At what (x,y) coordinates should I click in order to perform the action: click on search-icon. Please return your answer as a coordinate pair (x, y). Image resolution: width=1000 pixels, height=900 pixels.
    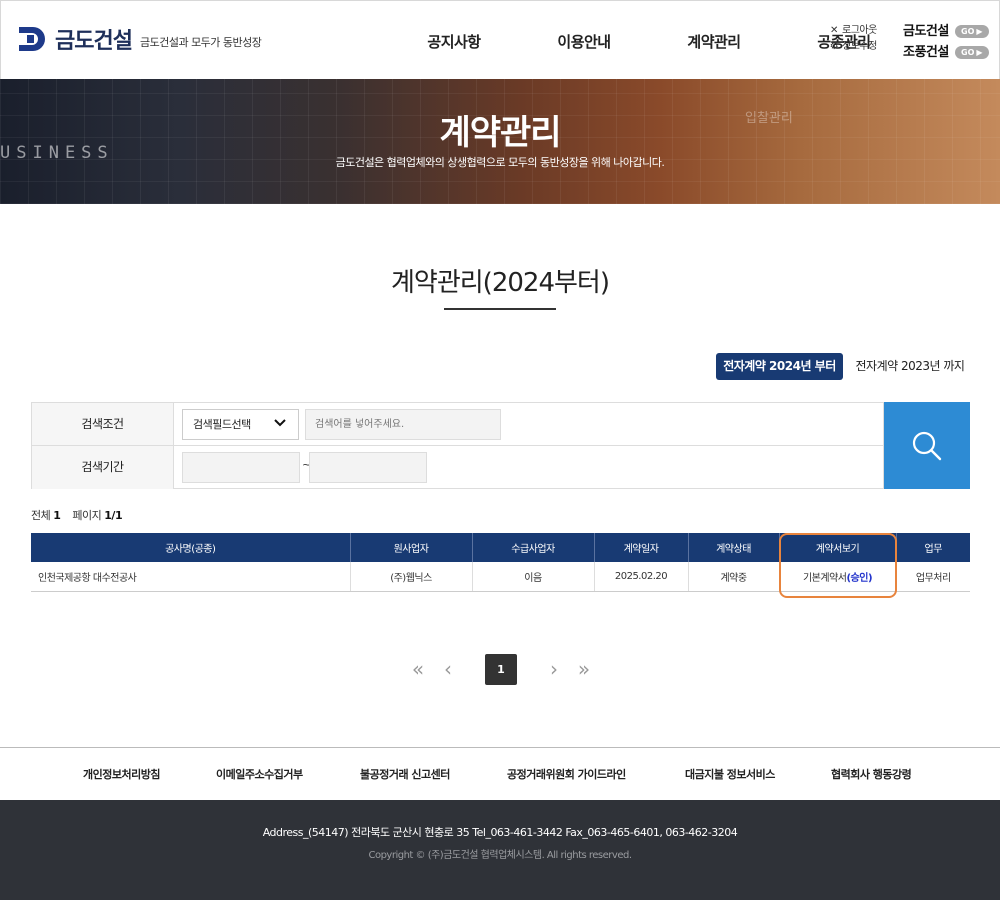
    Looking at the image, I should click on (927, 445).